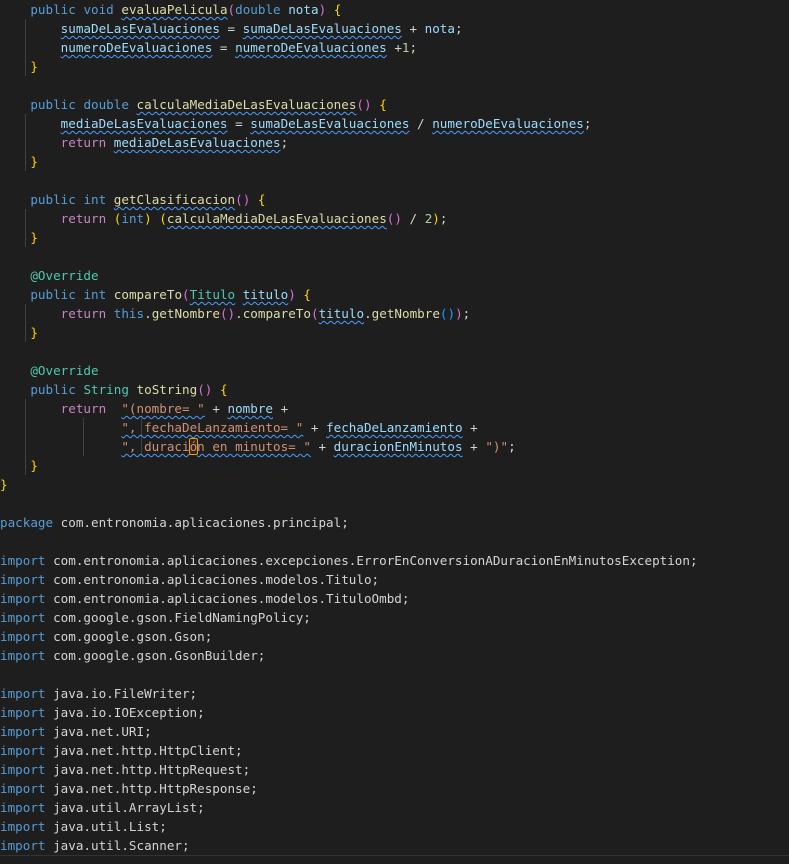 The image size is (789, 864). What do you see at coordinates (106, 826) in the screenshot?
I see `token-import-path: java.util.List;` at bounding box center [106, 826].